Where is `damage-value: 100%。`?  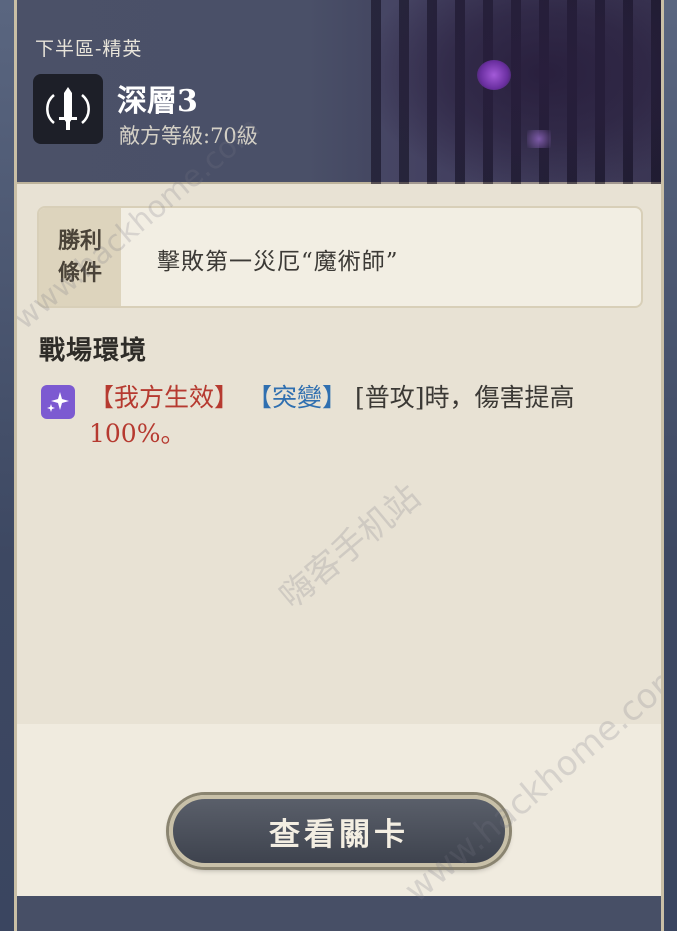 damage-value: 100%。 is located at coordinates (137, 433).